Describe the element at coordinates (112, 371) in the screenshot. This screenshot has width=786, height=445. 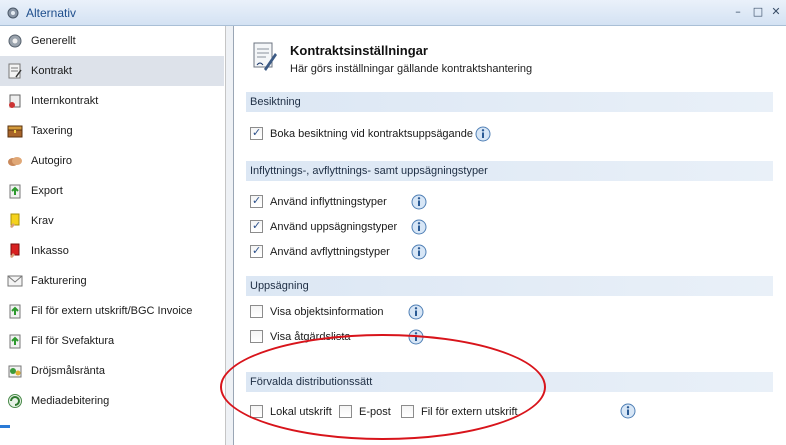
I see `sidebar-item-drojsmalsranta: Dröjsmålsränta` at that location.